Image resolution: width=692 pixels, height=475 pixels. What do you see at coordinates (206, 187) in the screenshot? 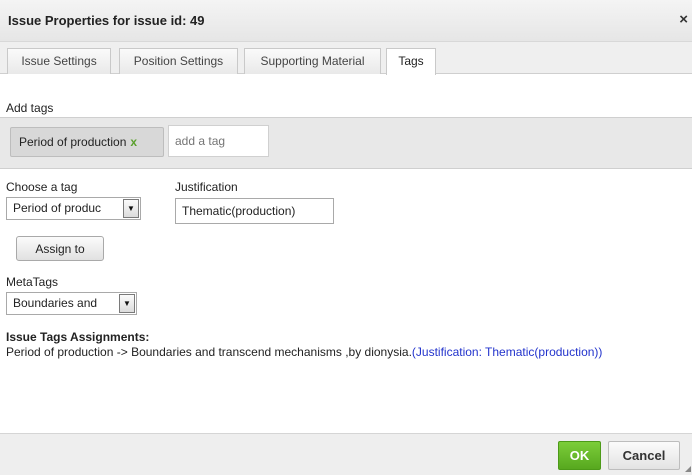
I see `justification-label: Justification` at bounding box center [206, 187].